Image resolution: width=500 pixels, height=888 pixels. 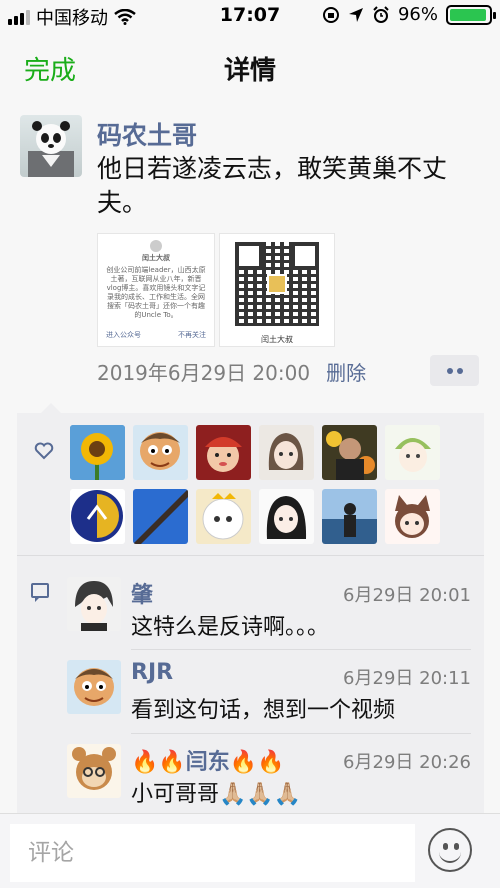 What do you see at coordinates (272, 185) in the screenshot?
I see `post-text: 他日若遂凌云志，敢笑黄巢不丈夫。` at bounding box center [272, 185].